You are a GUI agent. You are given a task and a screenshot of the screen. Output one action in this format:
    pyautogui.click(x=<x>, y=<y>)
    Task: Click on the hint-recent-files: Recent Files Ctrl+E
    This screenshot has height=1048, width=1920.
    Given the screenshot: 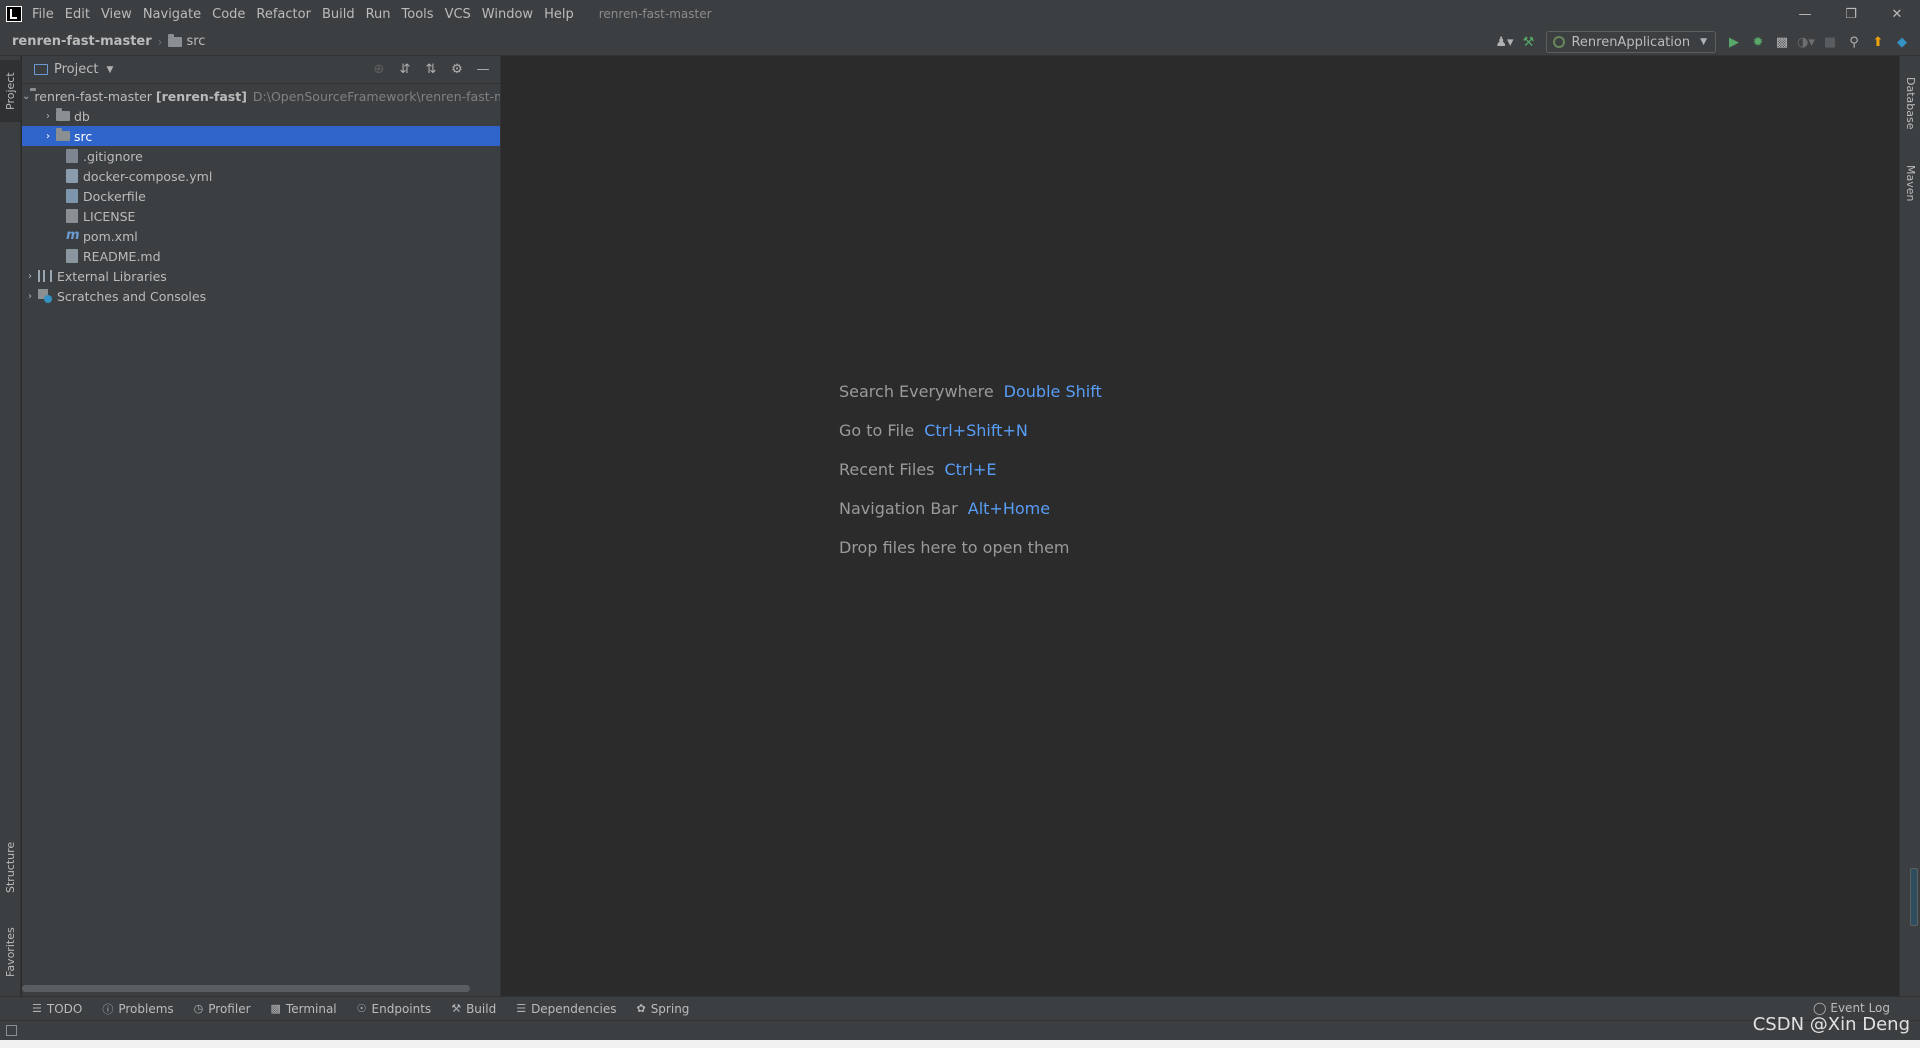 What is the action you would take?
    pyautogui.click(x=970, y=469)
    